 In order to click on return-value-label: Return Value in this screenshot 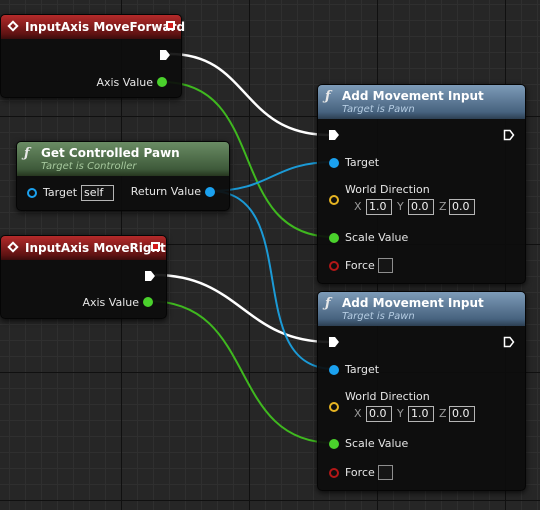, I will do `click(165, 191)`.